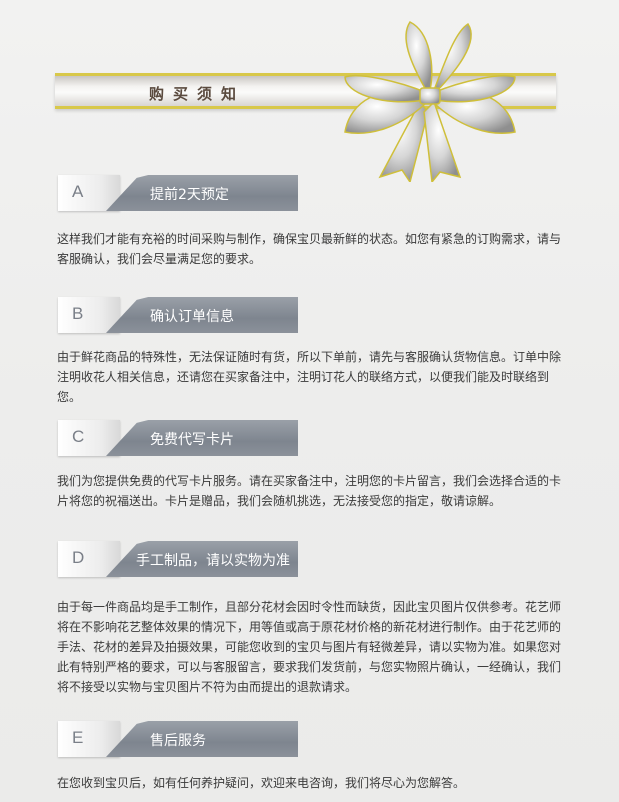 The height and width of the screenshot is (802, 619). I want to click on section-title: 手工制品，请以实物为准, so click(213, 561).